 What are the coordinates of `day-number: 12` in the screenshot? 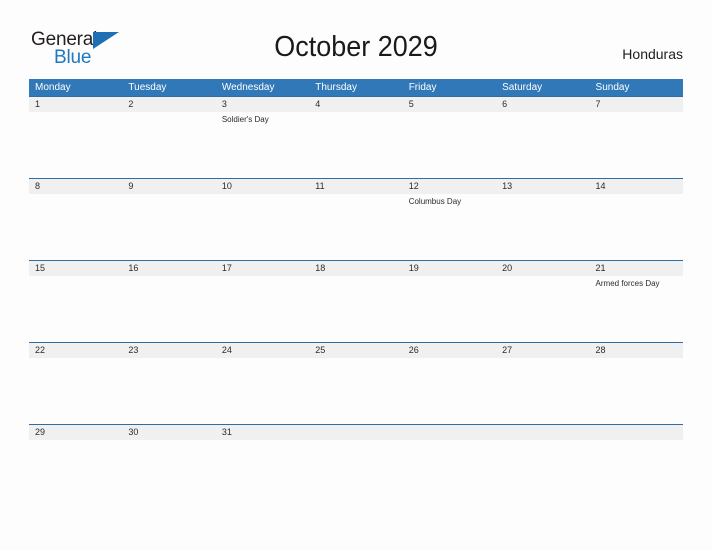 It's located at (449, 186).